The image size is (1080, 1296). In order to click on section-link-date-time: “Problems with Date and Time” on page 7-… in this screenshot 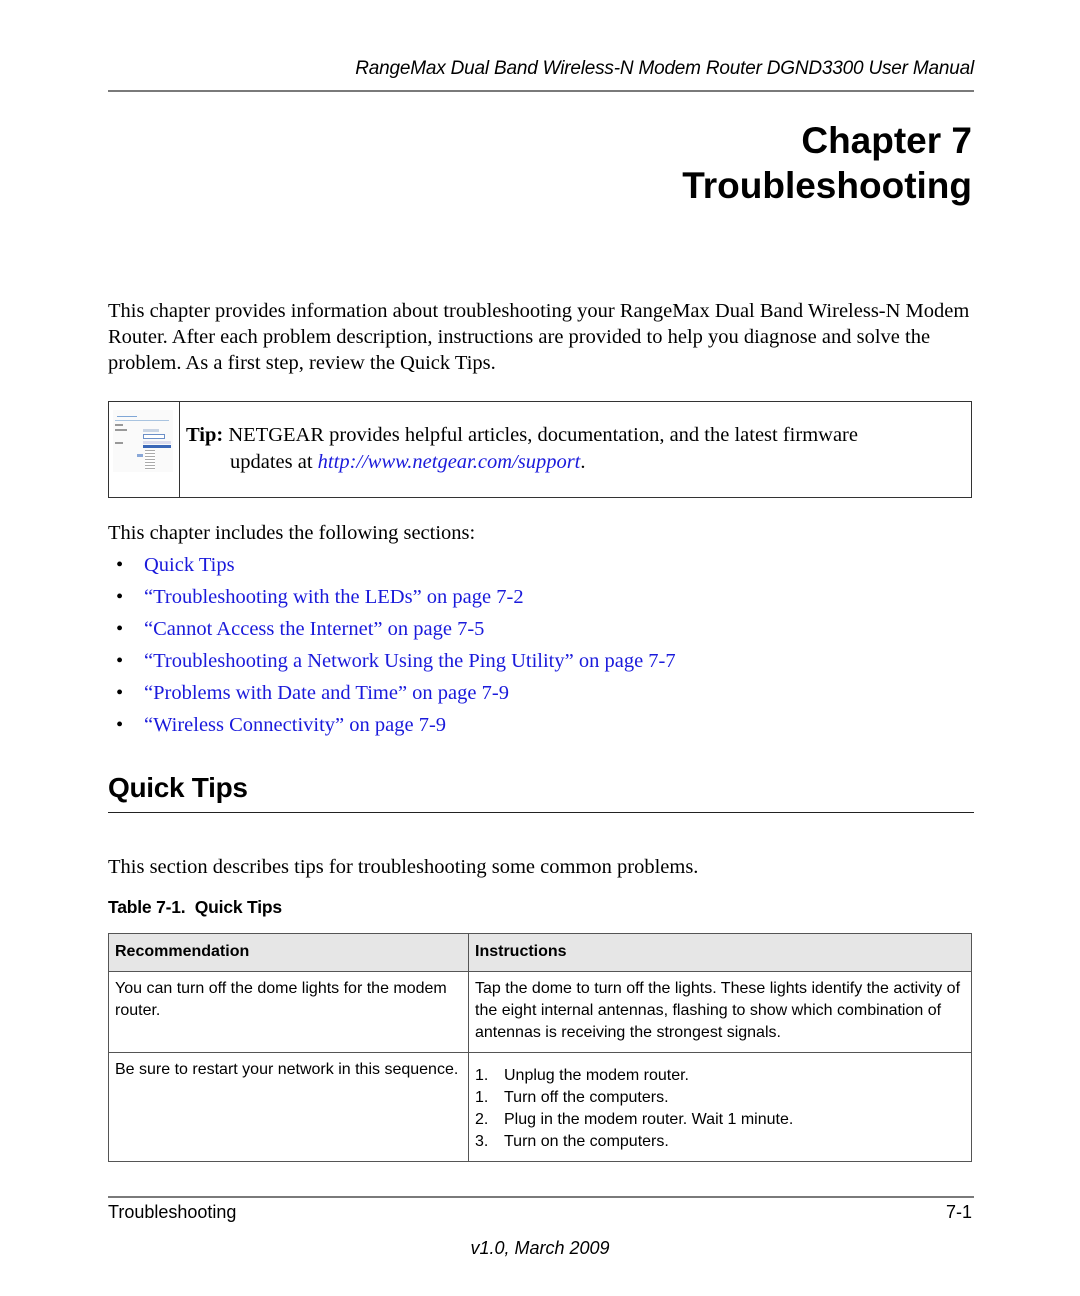, I will do `click(326, 696)`.